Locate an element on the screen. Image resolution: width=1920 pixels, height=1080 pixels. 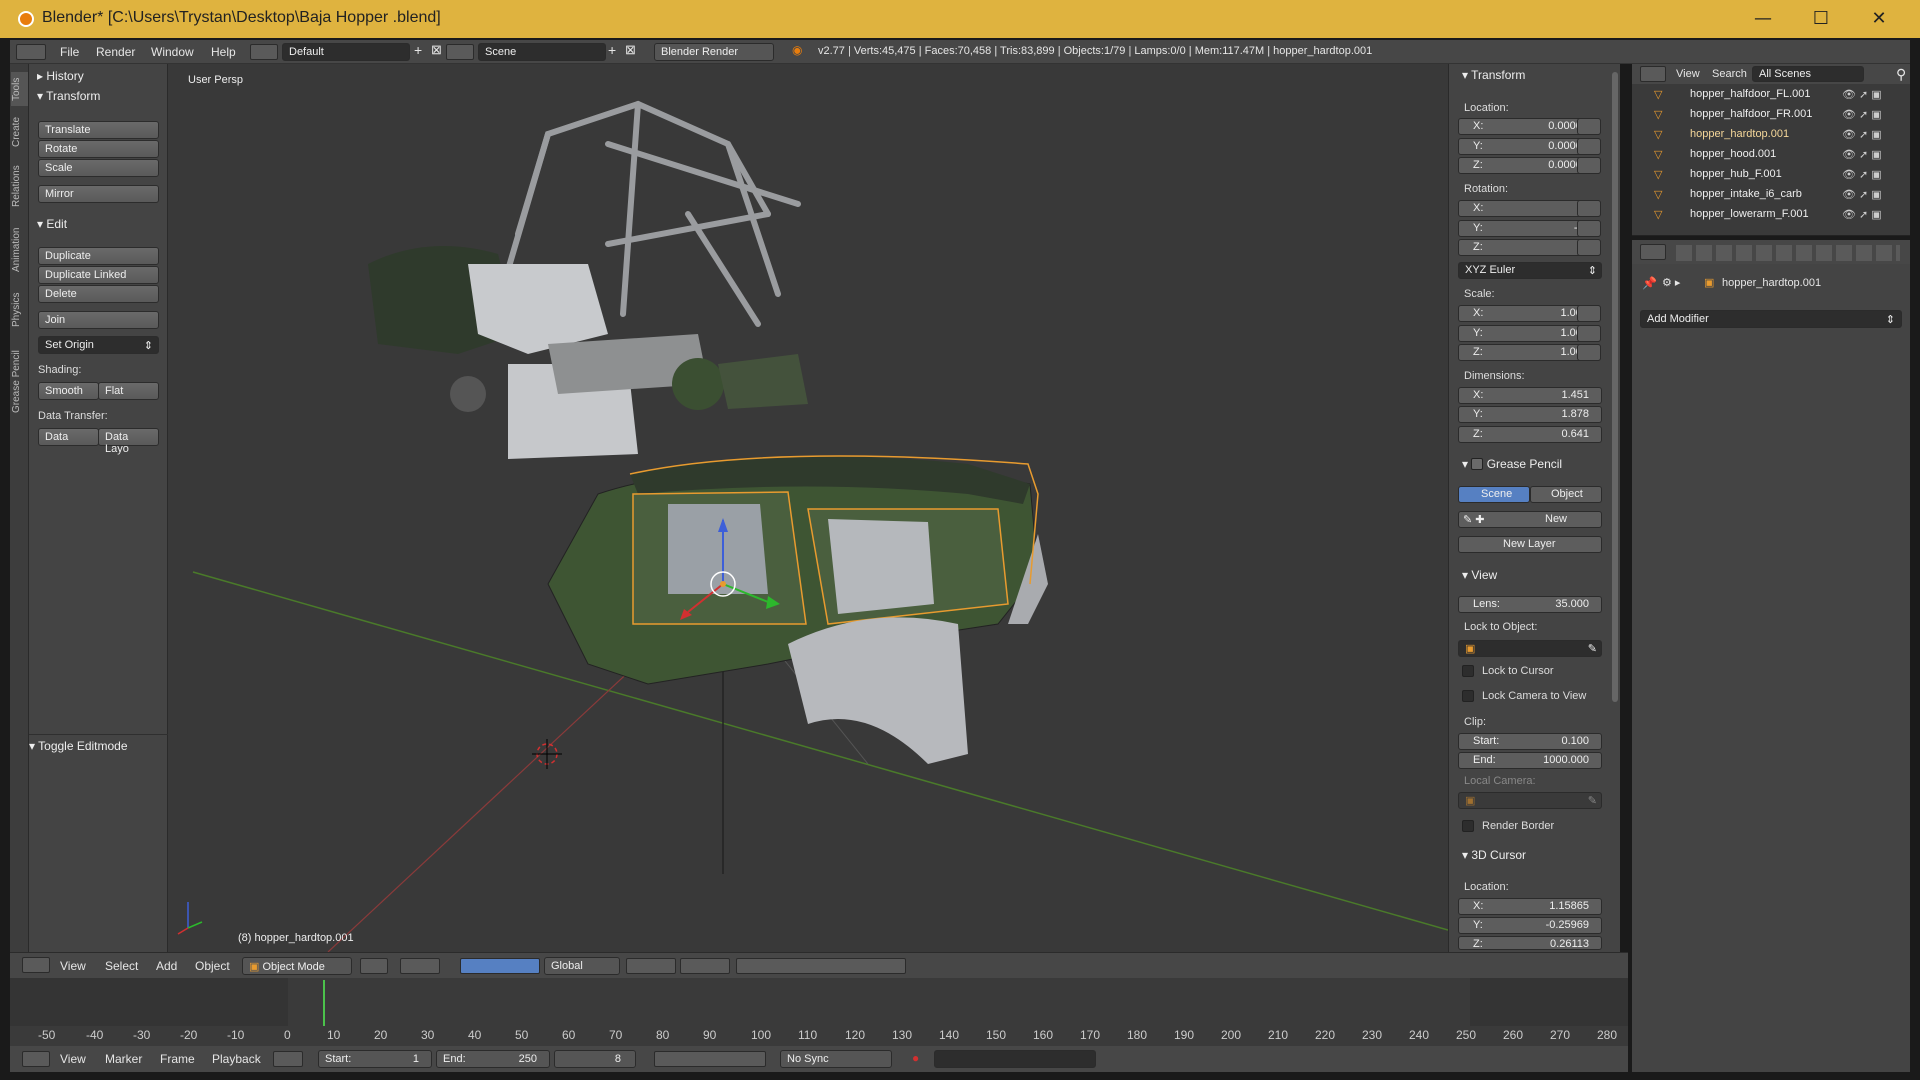
interaction-mode-select: ▣ Object Mode is located at coordinates (297, 966).